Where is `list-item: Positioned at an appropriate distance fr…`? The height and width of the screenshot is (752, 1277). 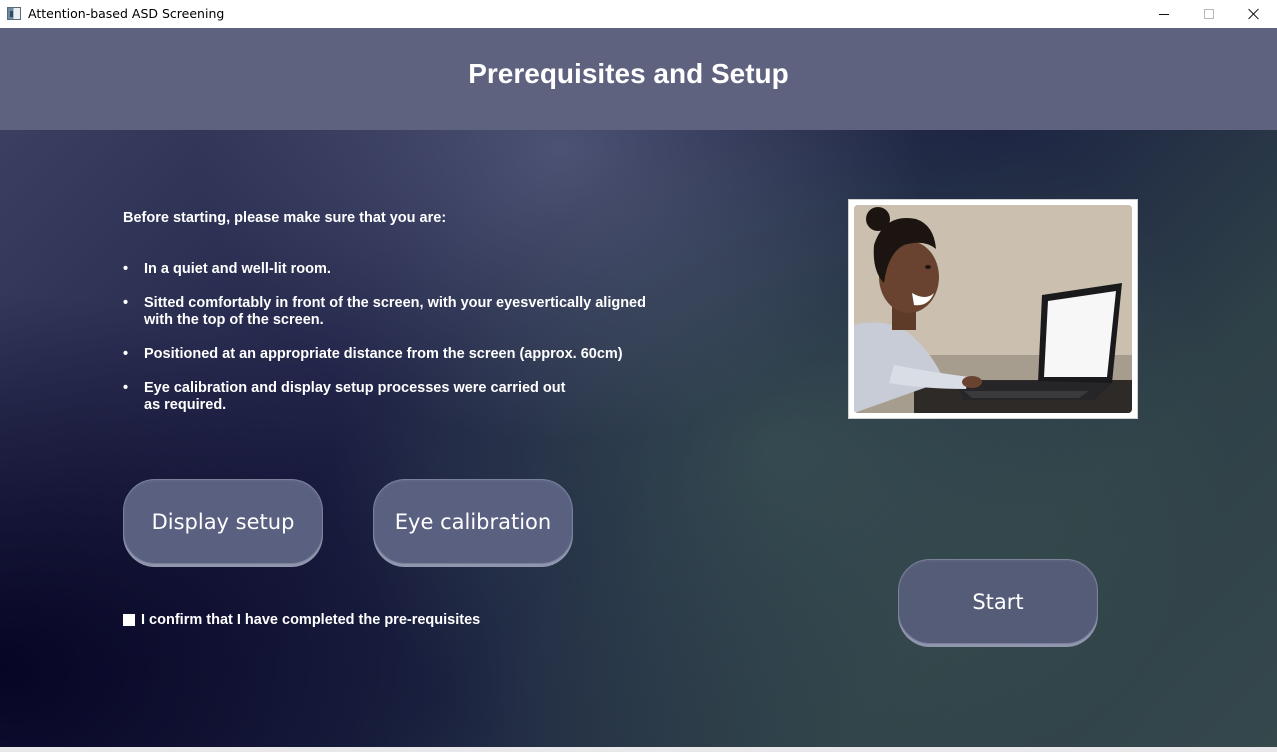
list-item: Positioned at an appropriate distance fr… is located at coordinates (373, 354).